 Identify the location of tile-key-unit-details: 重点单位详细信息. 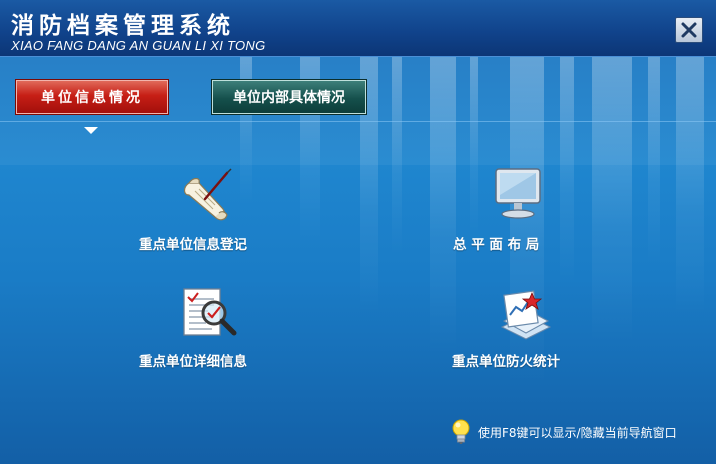
(205, 328).